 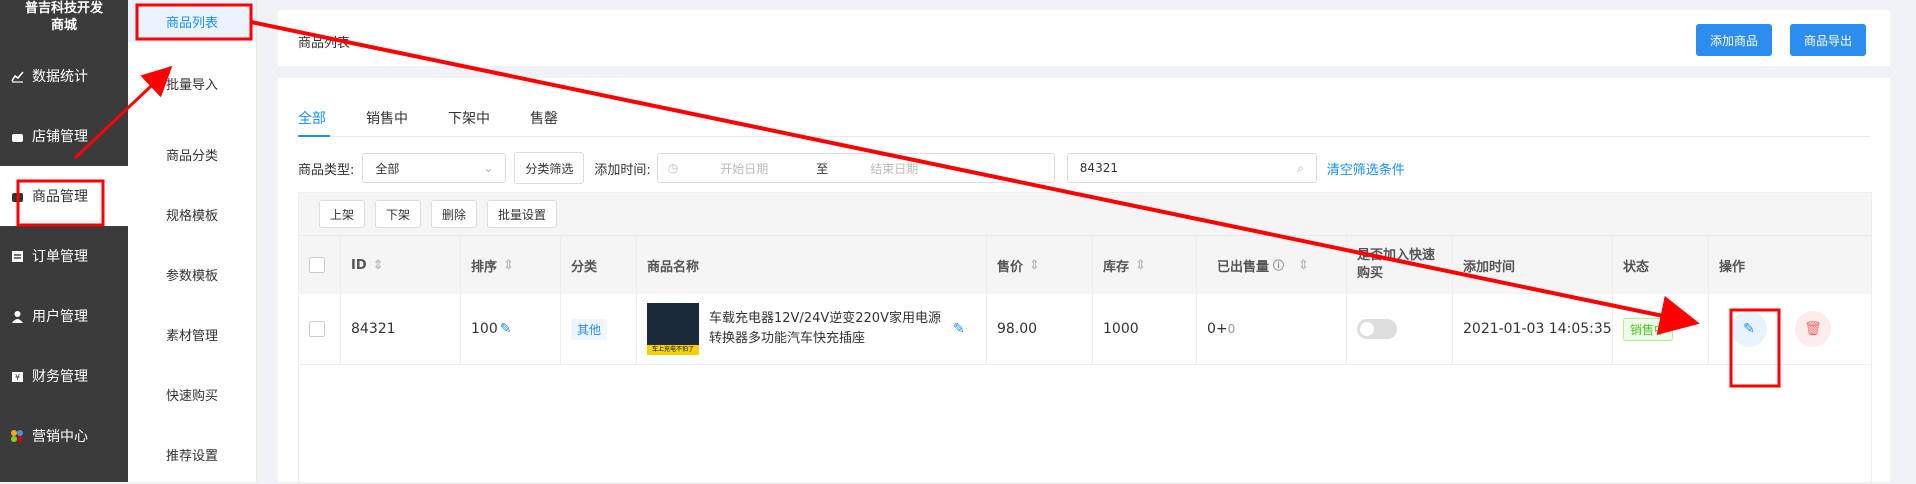 I want to click on search-input: 84321 ⌕, so click(x=1191, y=168).